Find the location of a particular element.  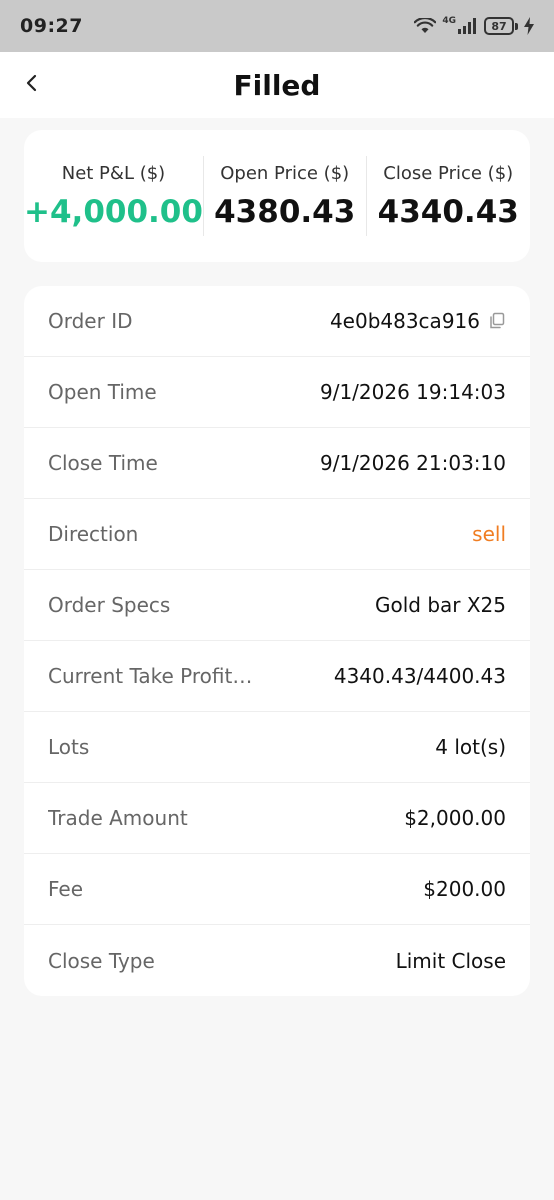

close-price-summary: Close Price ($) 4340.43 is located at coordinates (448, 196).